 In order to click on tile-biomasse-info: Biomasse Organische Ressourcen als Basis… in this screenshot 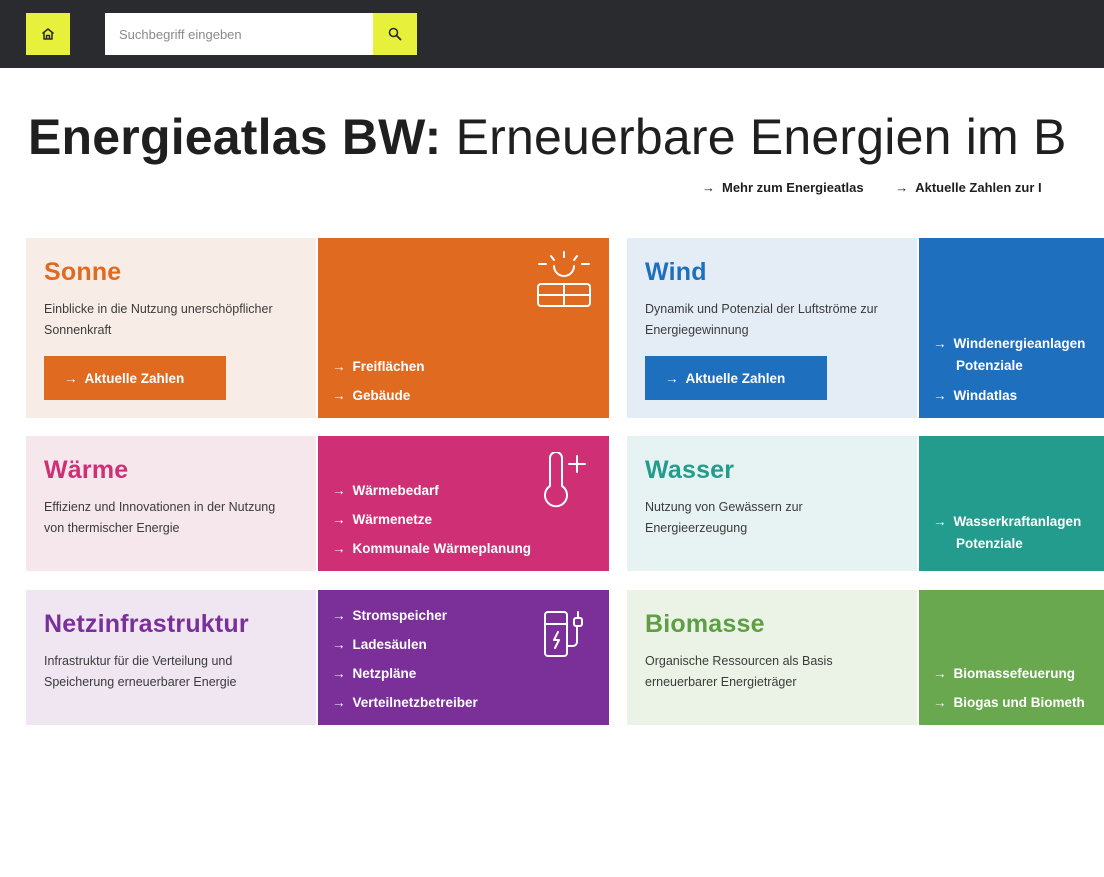, I will do `click(772, 657)`.